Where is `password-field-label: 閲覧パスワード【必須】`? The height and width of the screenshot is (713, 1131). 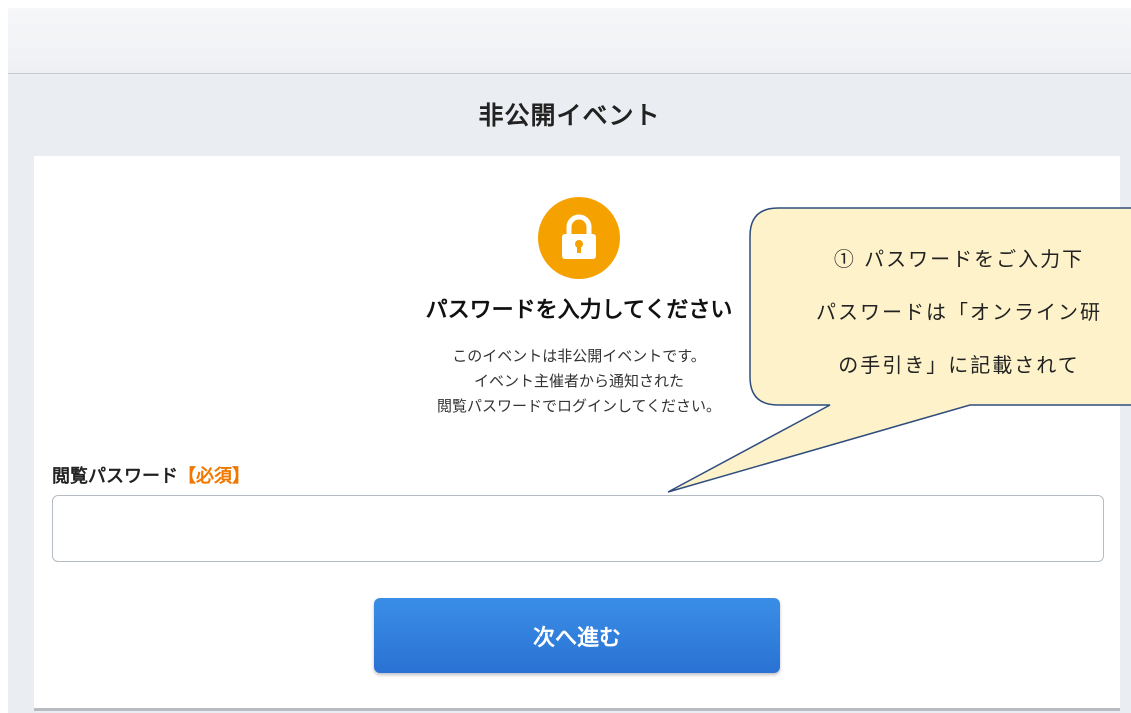 password-field-label: 閲覧パスワード【必須】 is located at coordinates (151, 475).